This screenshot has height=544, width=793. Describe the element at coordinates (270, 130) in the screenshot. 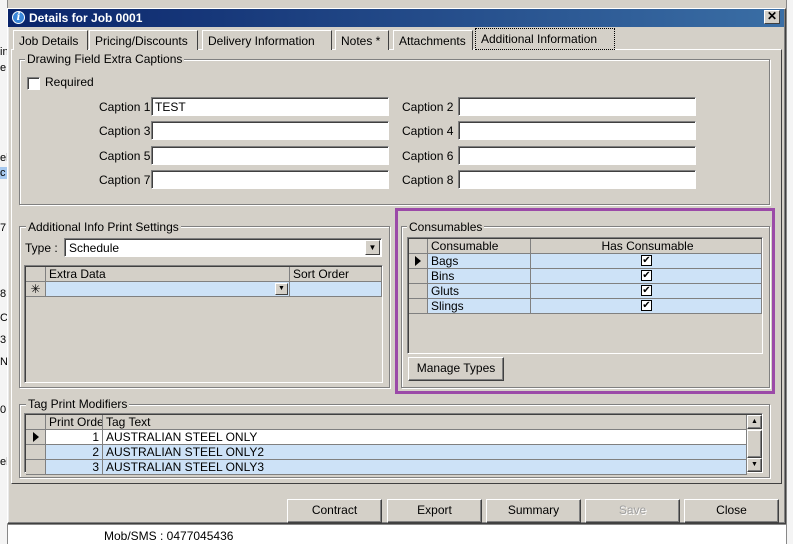

I see `caption-3-input` at that location.